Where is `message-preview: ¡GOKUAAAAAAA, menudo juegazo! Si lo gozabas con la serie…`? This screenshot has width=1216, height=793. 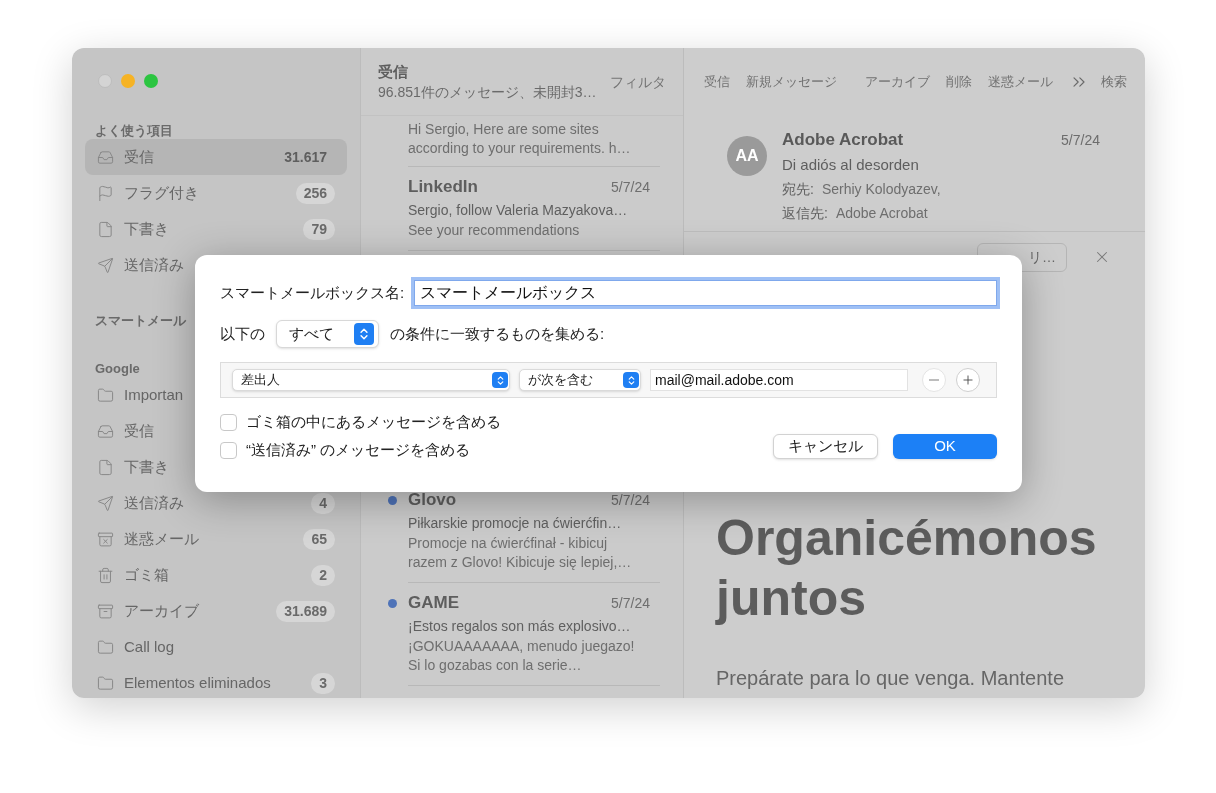 message-preview: ¡GOKUAAAAAAA, menudo juegazo! Si lo gozabas con la serie… is located at coordinates (522, 656).